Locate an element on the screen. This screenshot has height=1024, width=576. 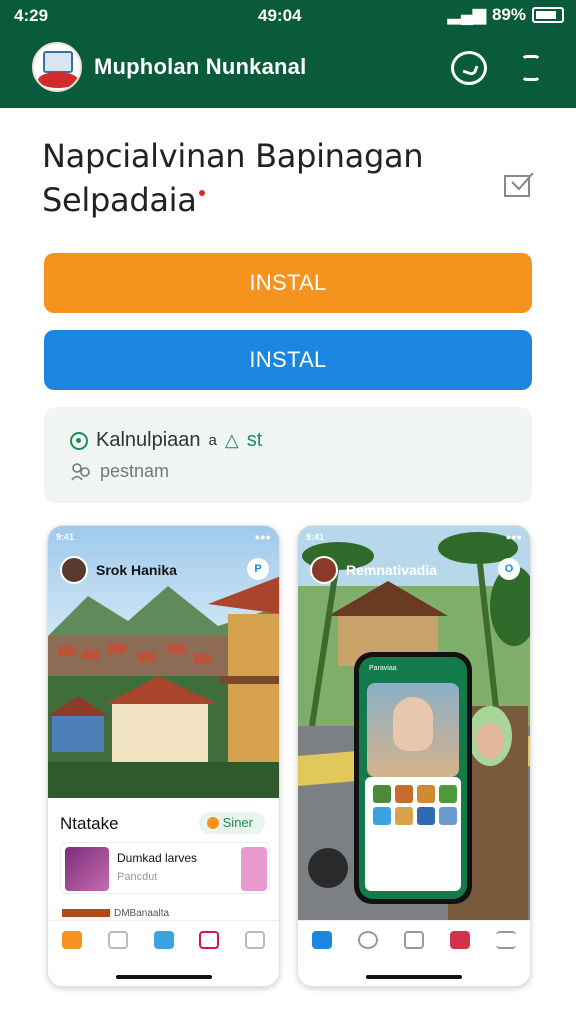
info-row-1: Kalnulpiaan a △ st is located at coordinates (166, 440).